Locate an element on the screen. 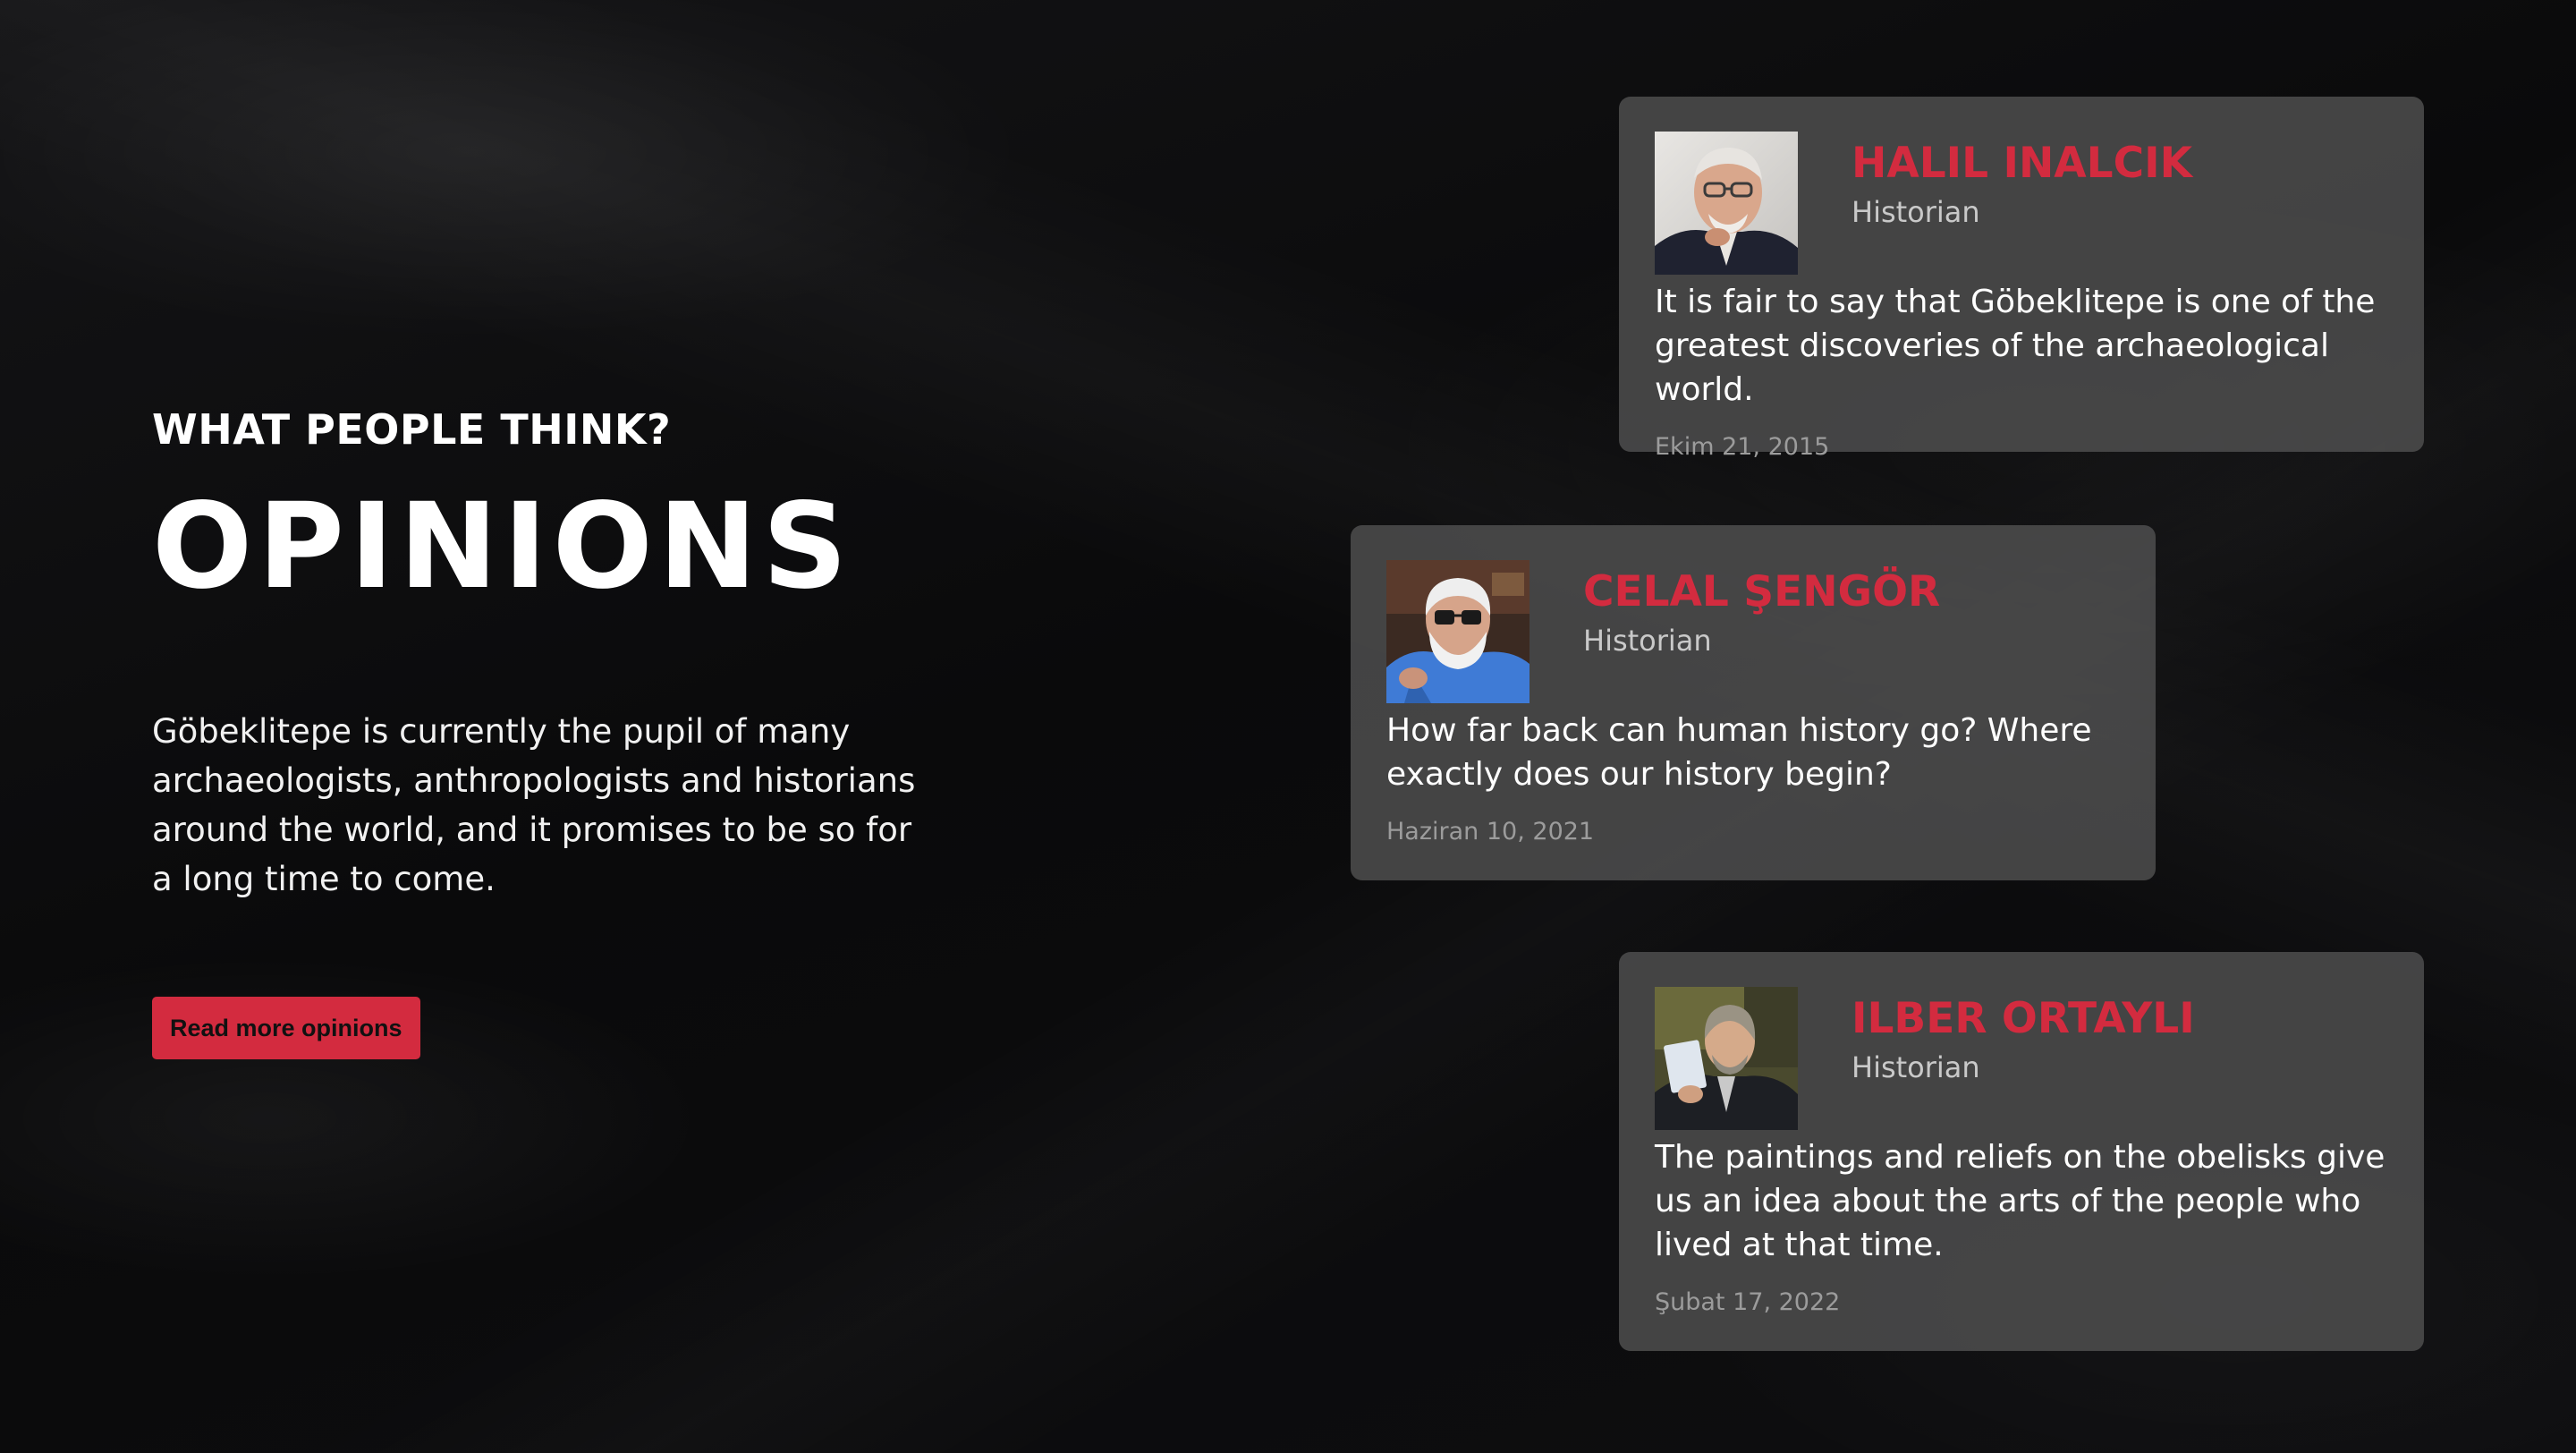 The image size is (2576, 1453). author-name: ILBER ORTAYLI is located at coordinates (2023, 1018).